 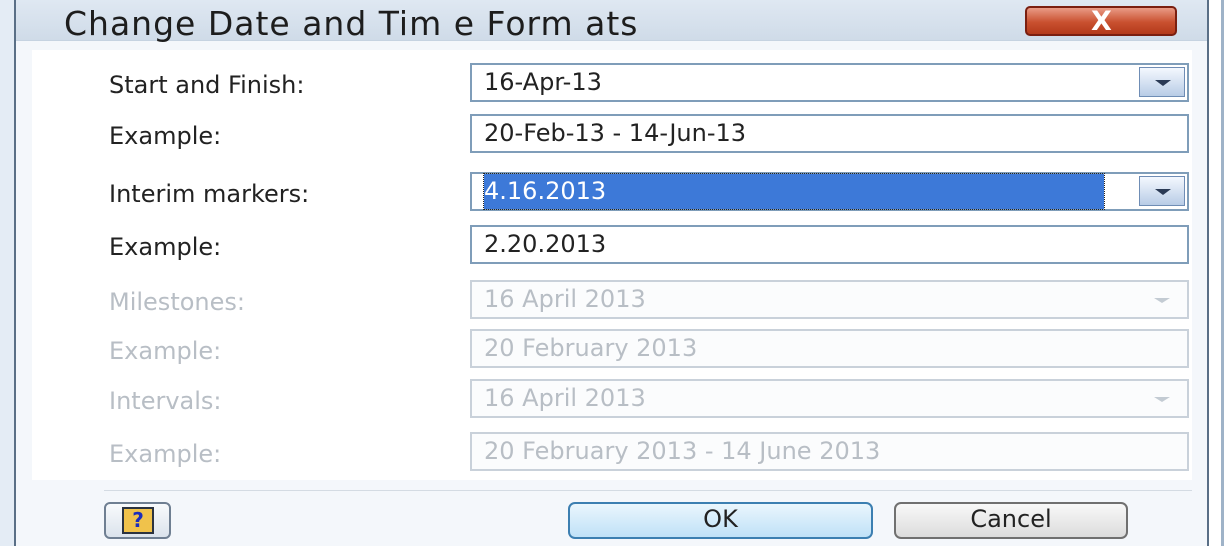 What do you see at coordinates (351, 23) in the screenshot?
I see `dialog-title: Change Date and Tim e Form ats` at bounding box center [351, 23].